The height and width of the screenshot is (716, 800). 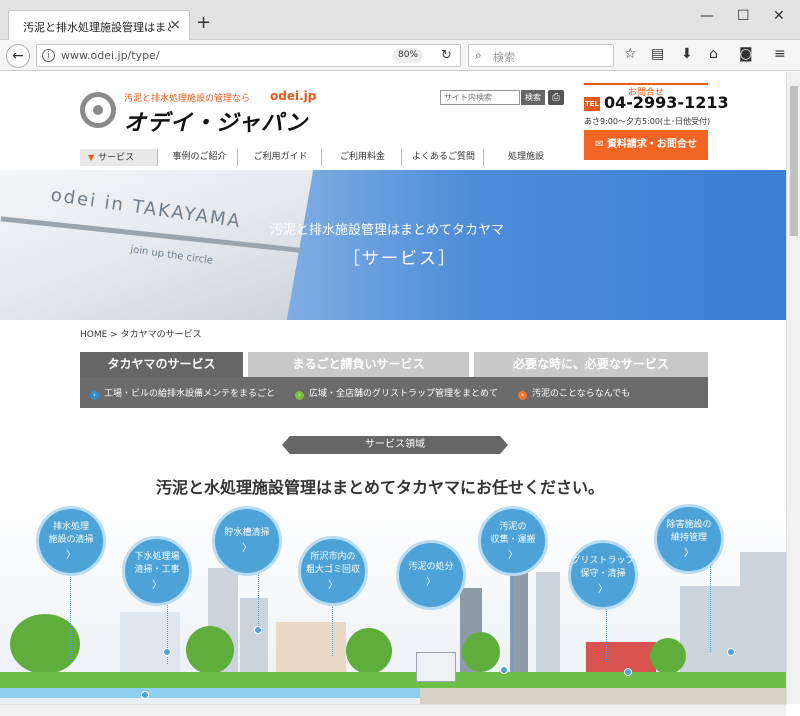 What do you see at coordinates (526, 157) in the screenshot?
I see `gnav-item-facility: 処理施設` at bounding box center [526, 157].